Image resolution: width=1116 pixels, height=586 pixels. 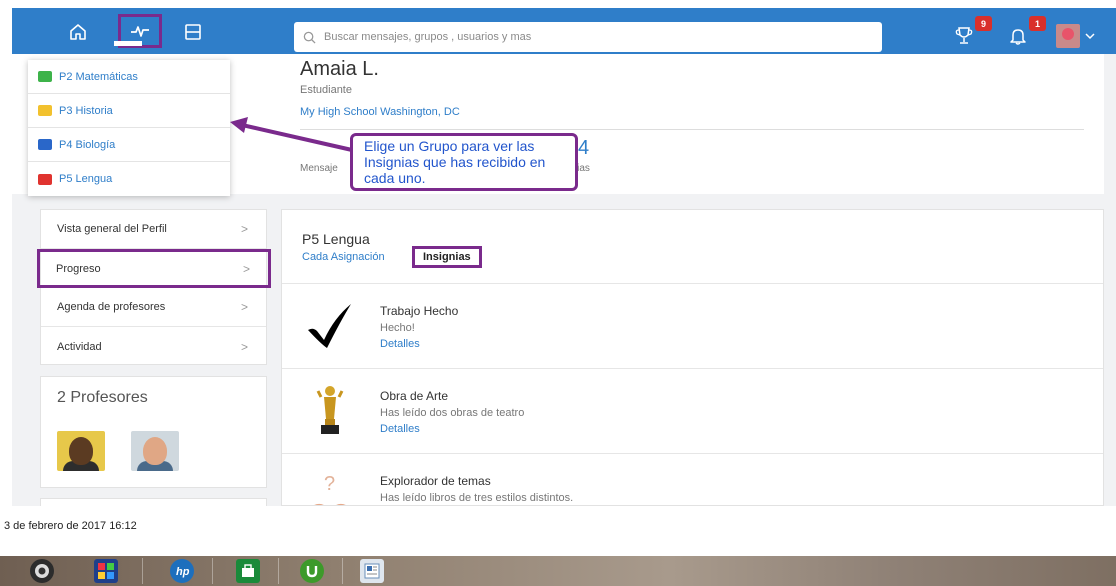 I want to click on hp-app-icon: hp, so click(x=182, y=571).